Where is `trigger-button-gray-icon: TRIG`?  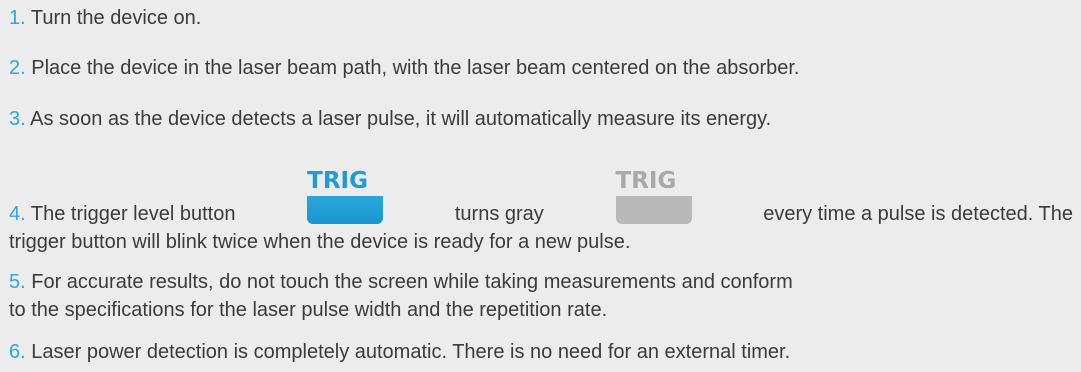 trigger-button-gray-icon: TRIG is located at coordinates (653, 196).